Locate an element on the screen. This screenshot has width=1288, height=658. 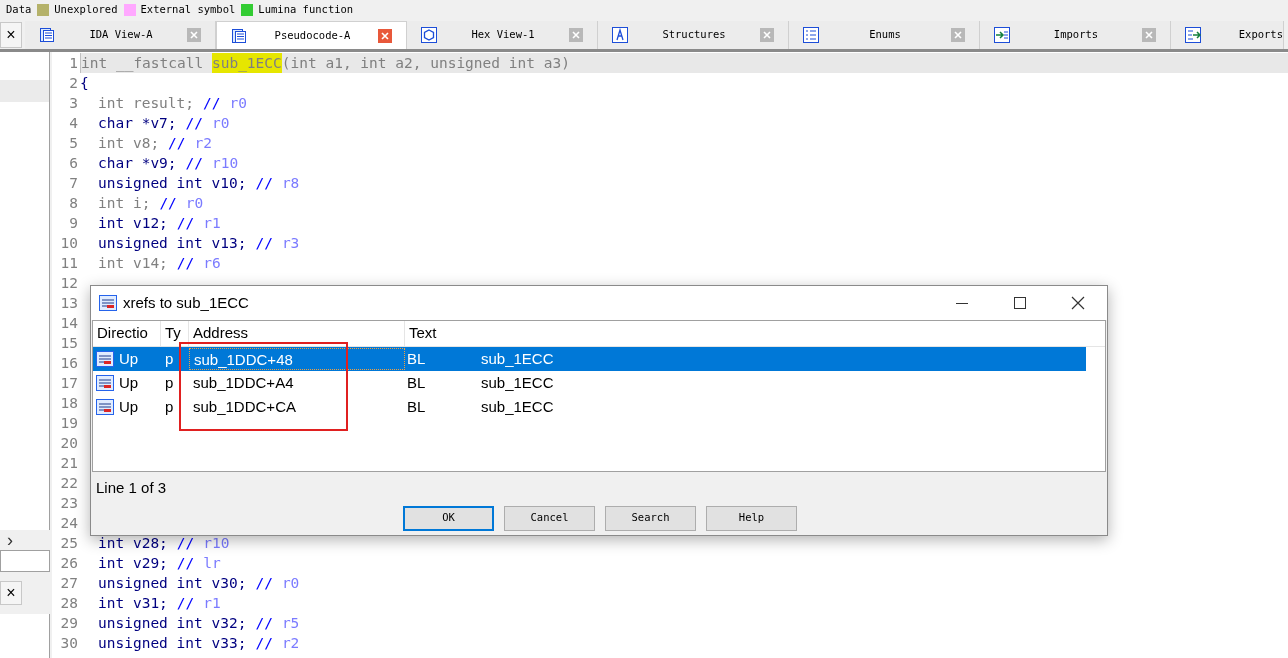
code-text: int v14; is located at coordinates (133, 263).